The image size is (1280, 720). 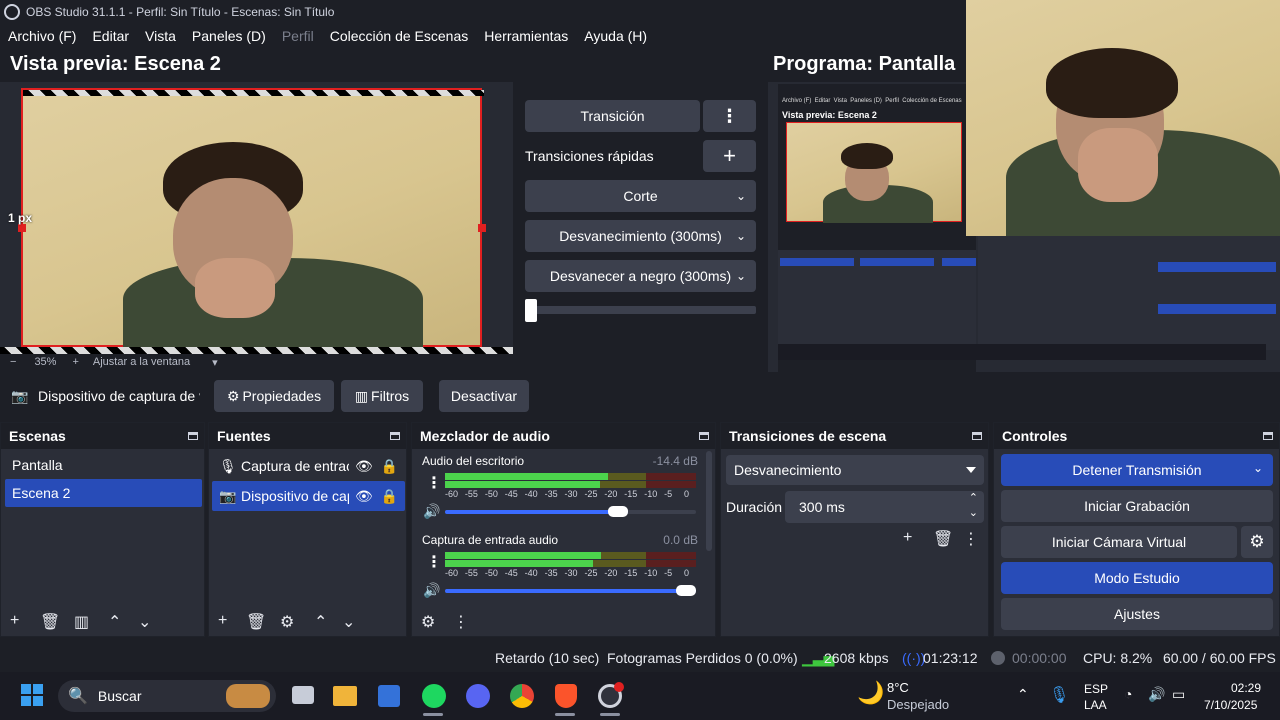 I want to click on menu-paneles: Paneles (D), so click(x=229, y=36).